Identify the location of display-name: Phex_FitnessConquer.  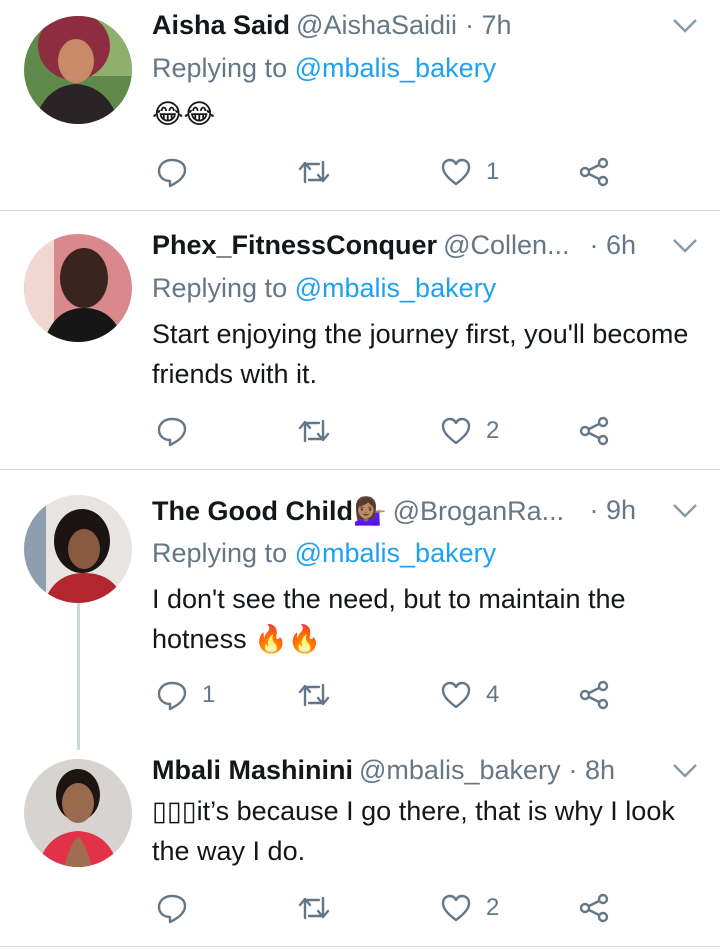
(294, 245).